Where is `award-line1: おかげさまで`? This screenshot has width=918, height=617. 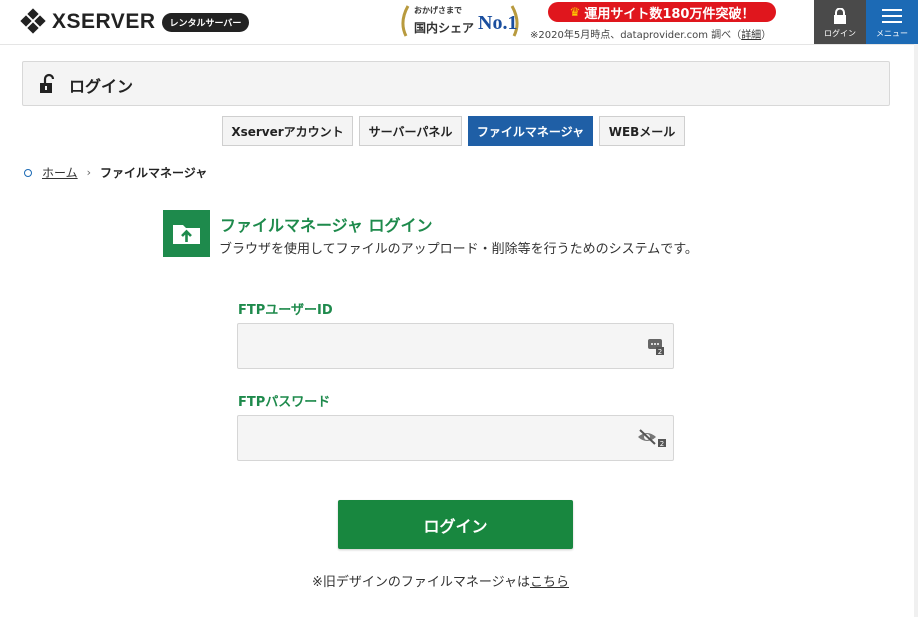
award-line1: おかげさまで is located at coordinates (438, 10).